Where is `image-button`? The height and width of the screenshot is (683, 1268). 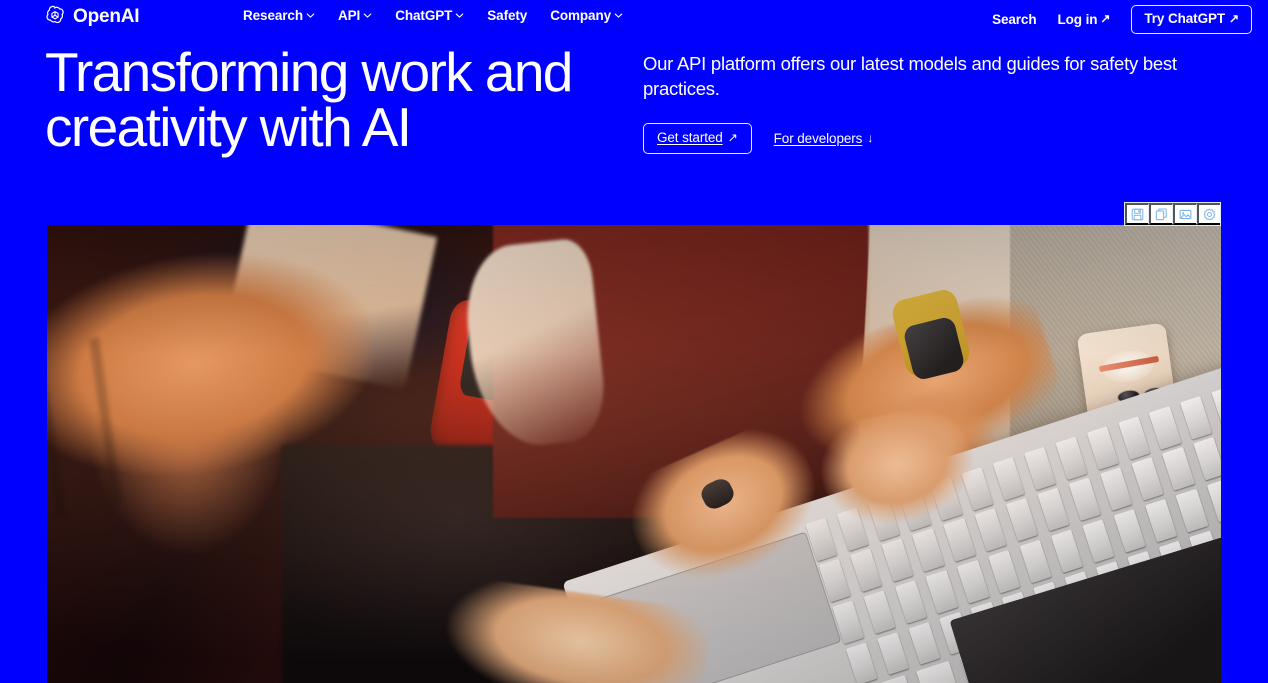 image-button is located at coordinates (1185, 214).